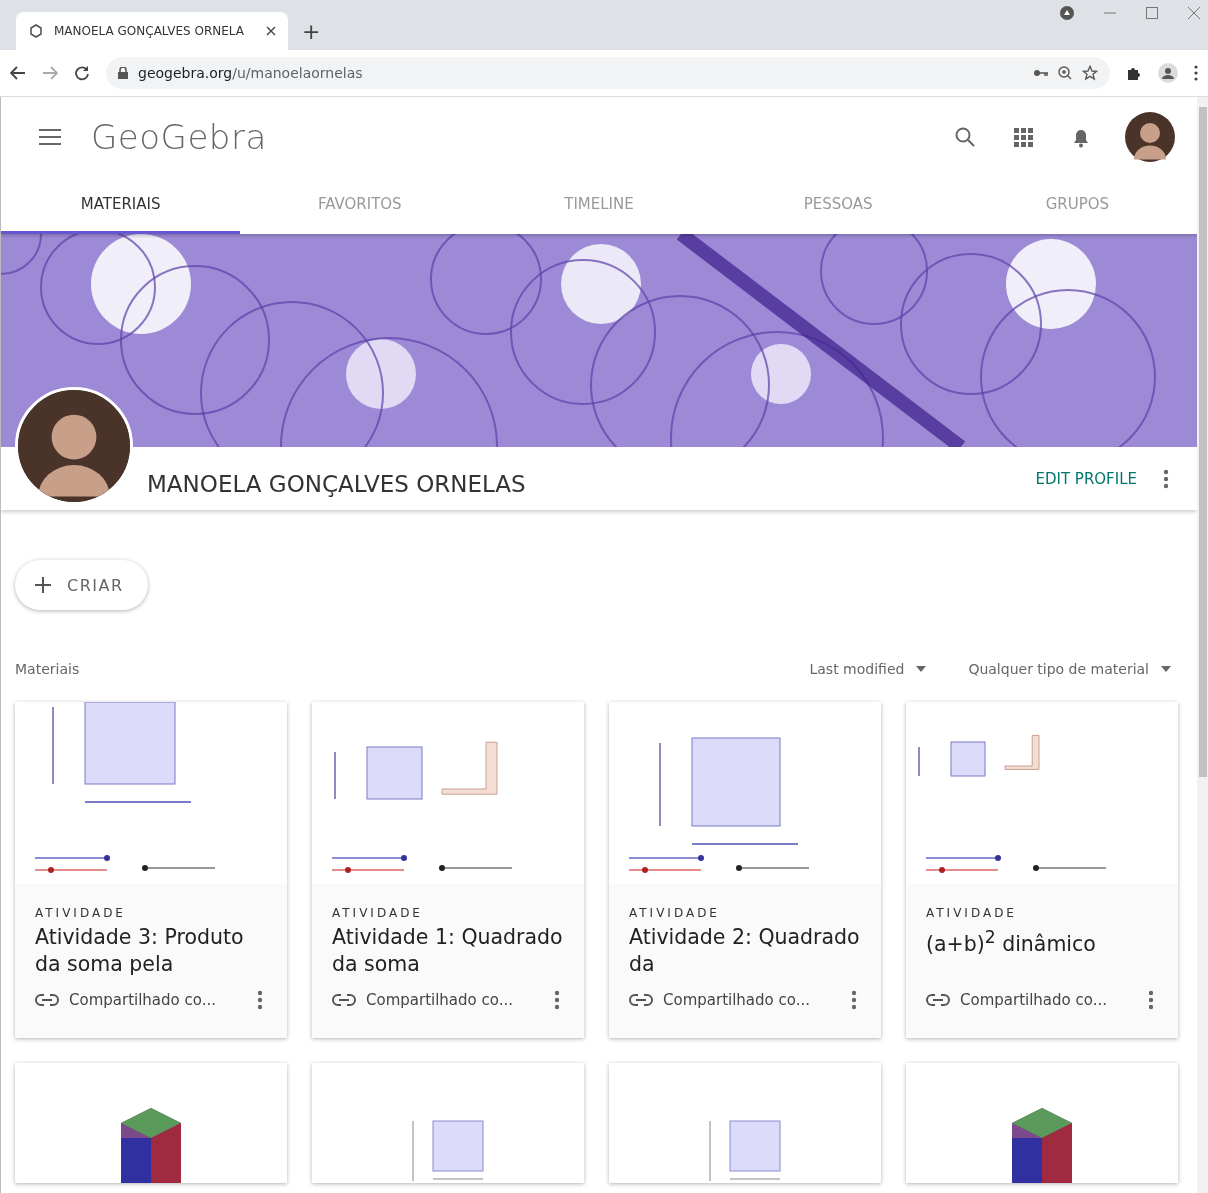  I want to click on material-title: Atividade 1: Quadrado da soma, so click(448, 951).